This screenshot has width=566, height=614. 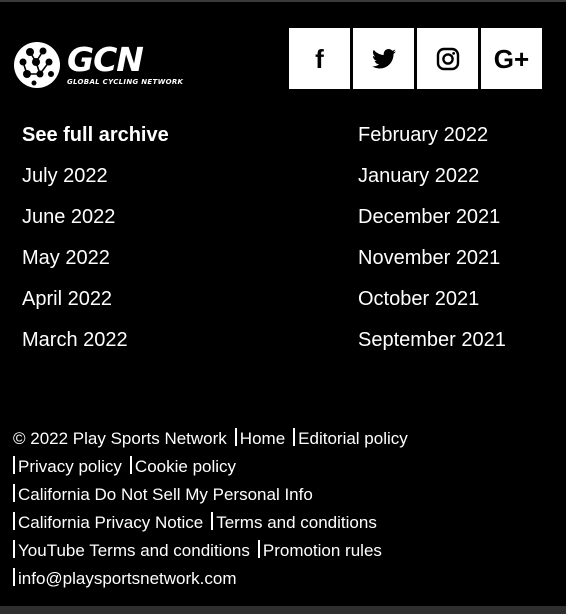 What do you see at coordinates (190, 345) in the screenshot?
I see `archive-link-mar-2022: March 2022` at bounding box center [190, 345].